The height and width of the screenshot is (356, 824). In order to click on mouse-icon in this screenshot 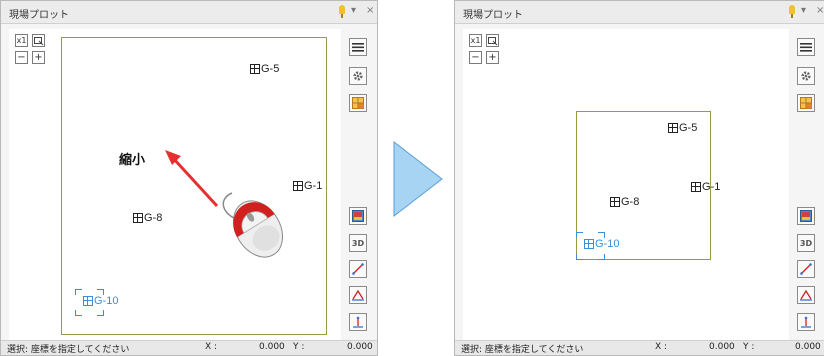, I will do `click(253, 225)`.